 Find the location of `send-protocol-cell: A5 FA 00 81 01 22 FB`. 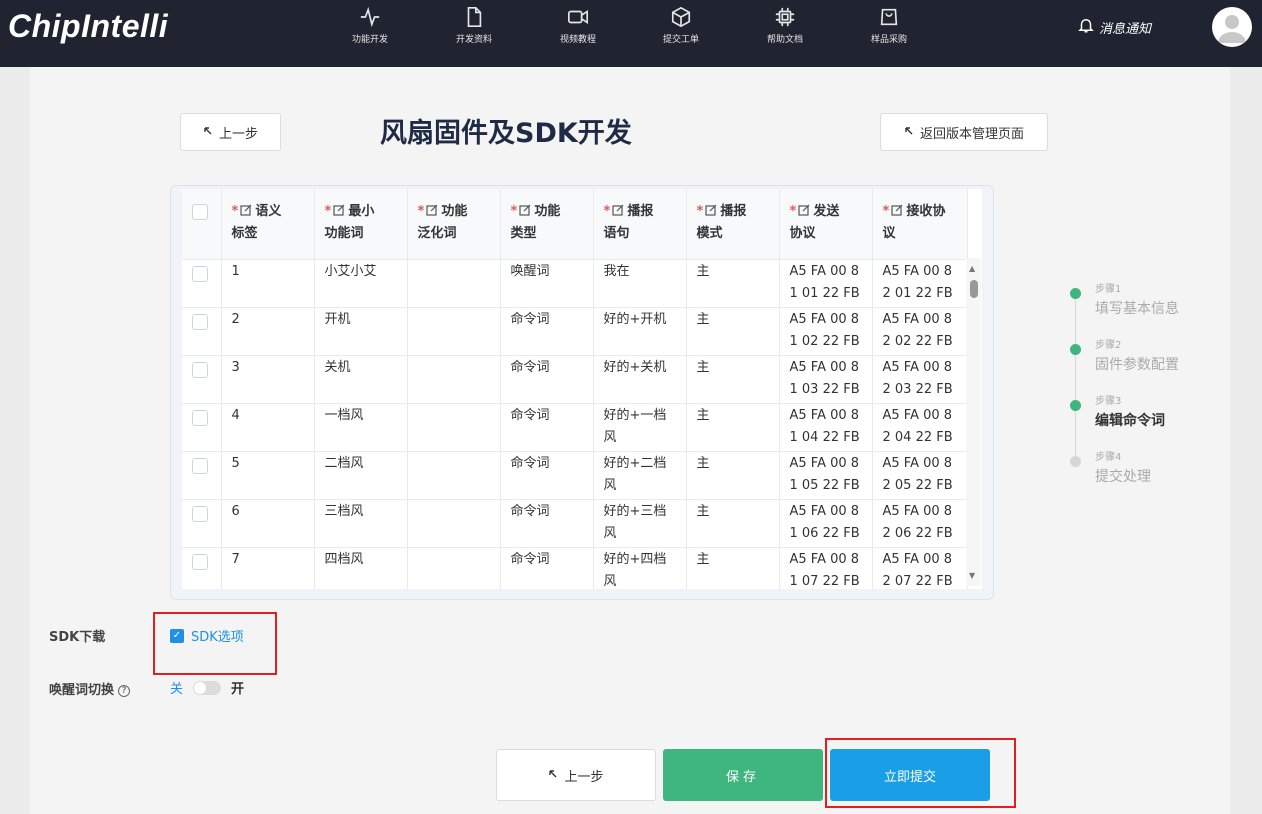

send-protocol-cell: A5 FA 00 81 01 22 FB is located at coordinates (826, 283).